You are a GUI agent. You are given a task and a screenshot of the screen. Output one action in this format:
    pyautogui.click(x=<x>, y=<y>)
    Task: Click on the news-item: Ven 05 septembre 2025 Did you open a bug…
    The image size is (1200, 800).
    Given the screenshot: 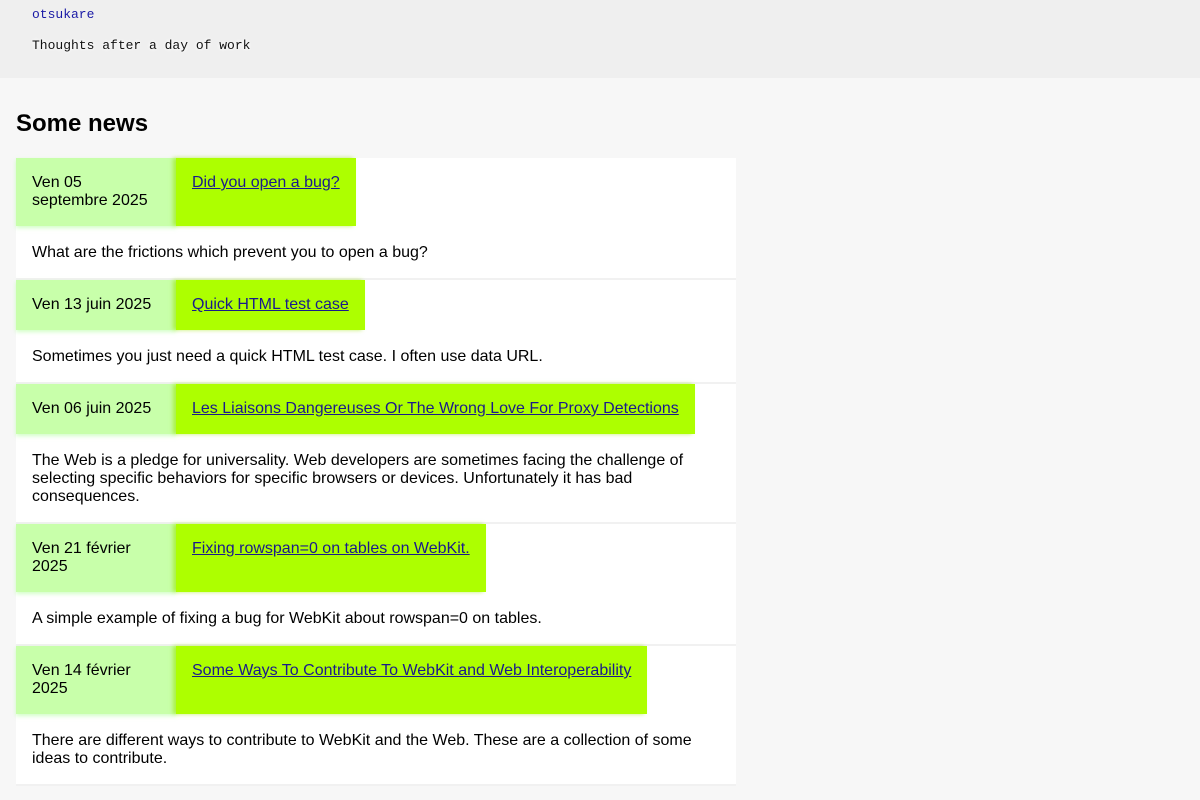 What is the action you would take?
    pyautogui.click(x=376, y=219)
    